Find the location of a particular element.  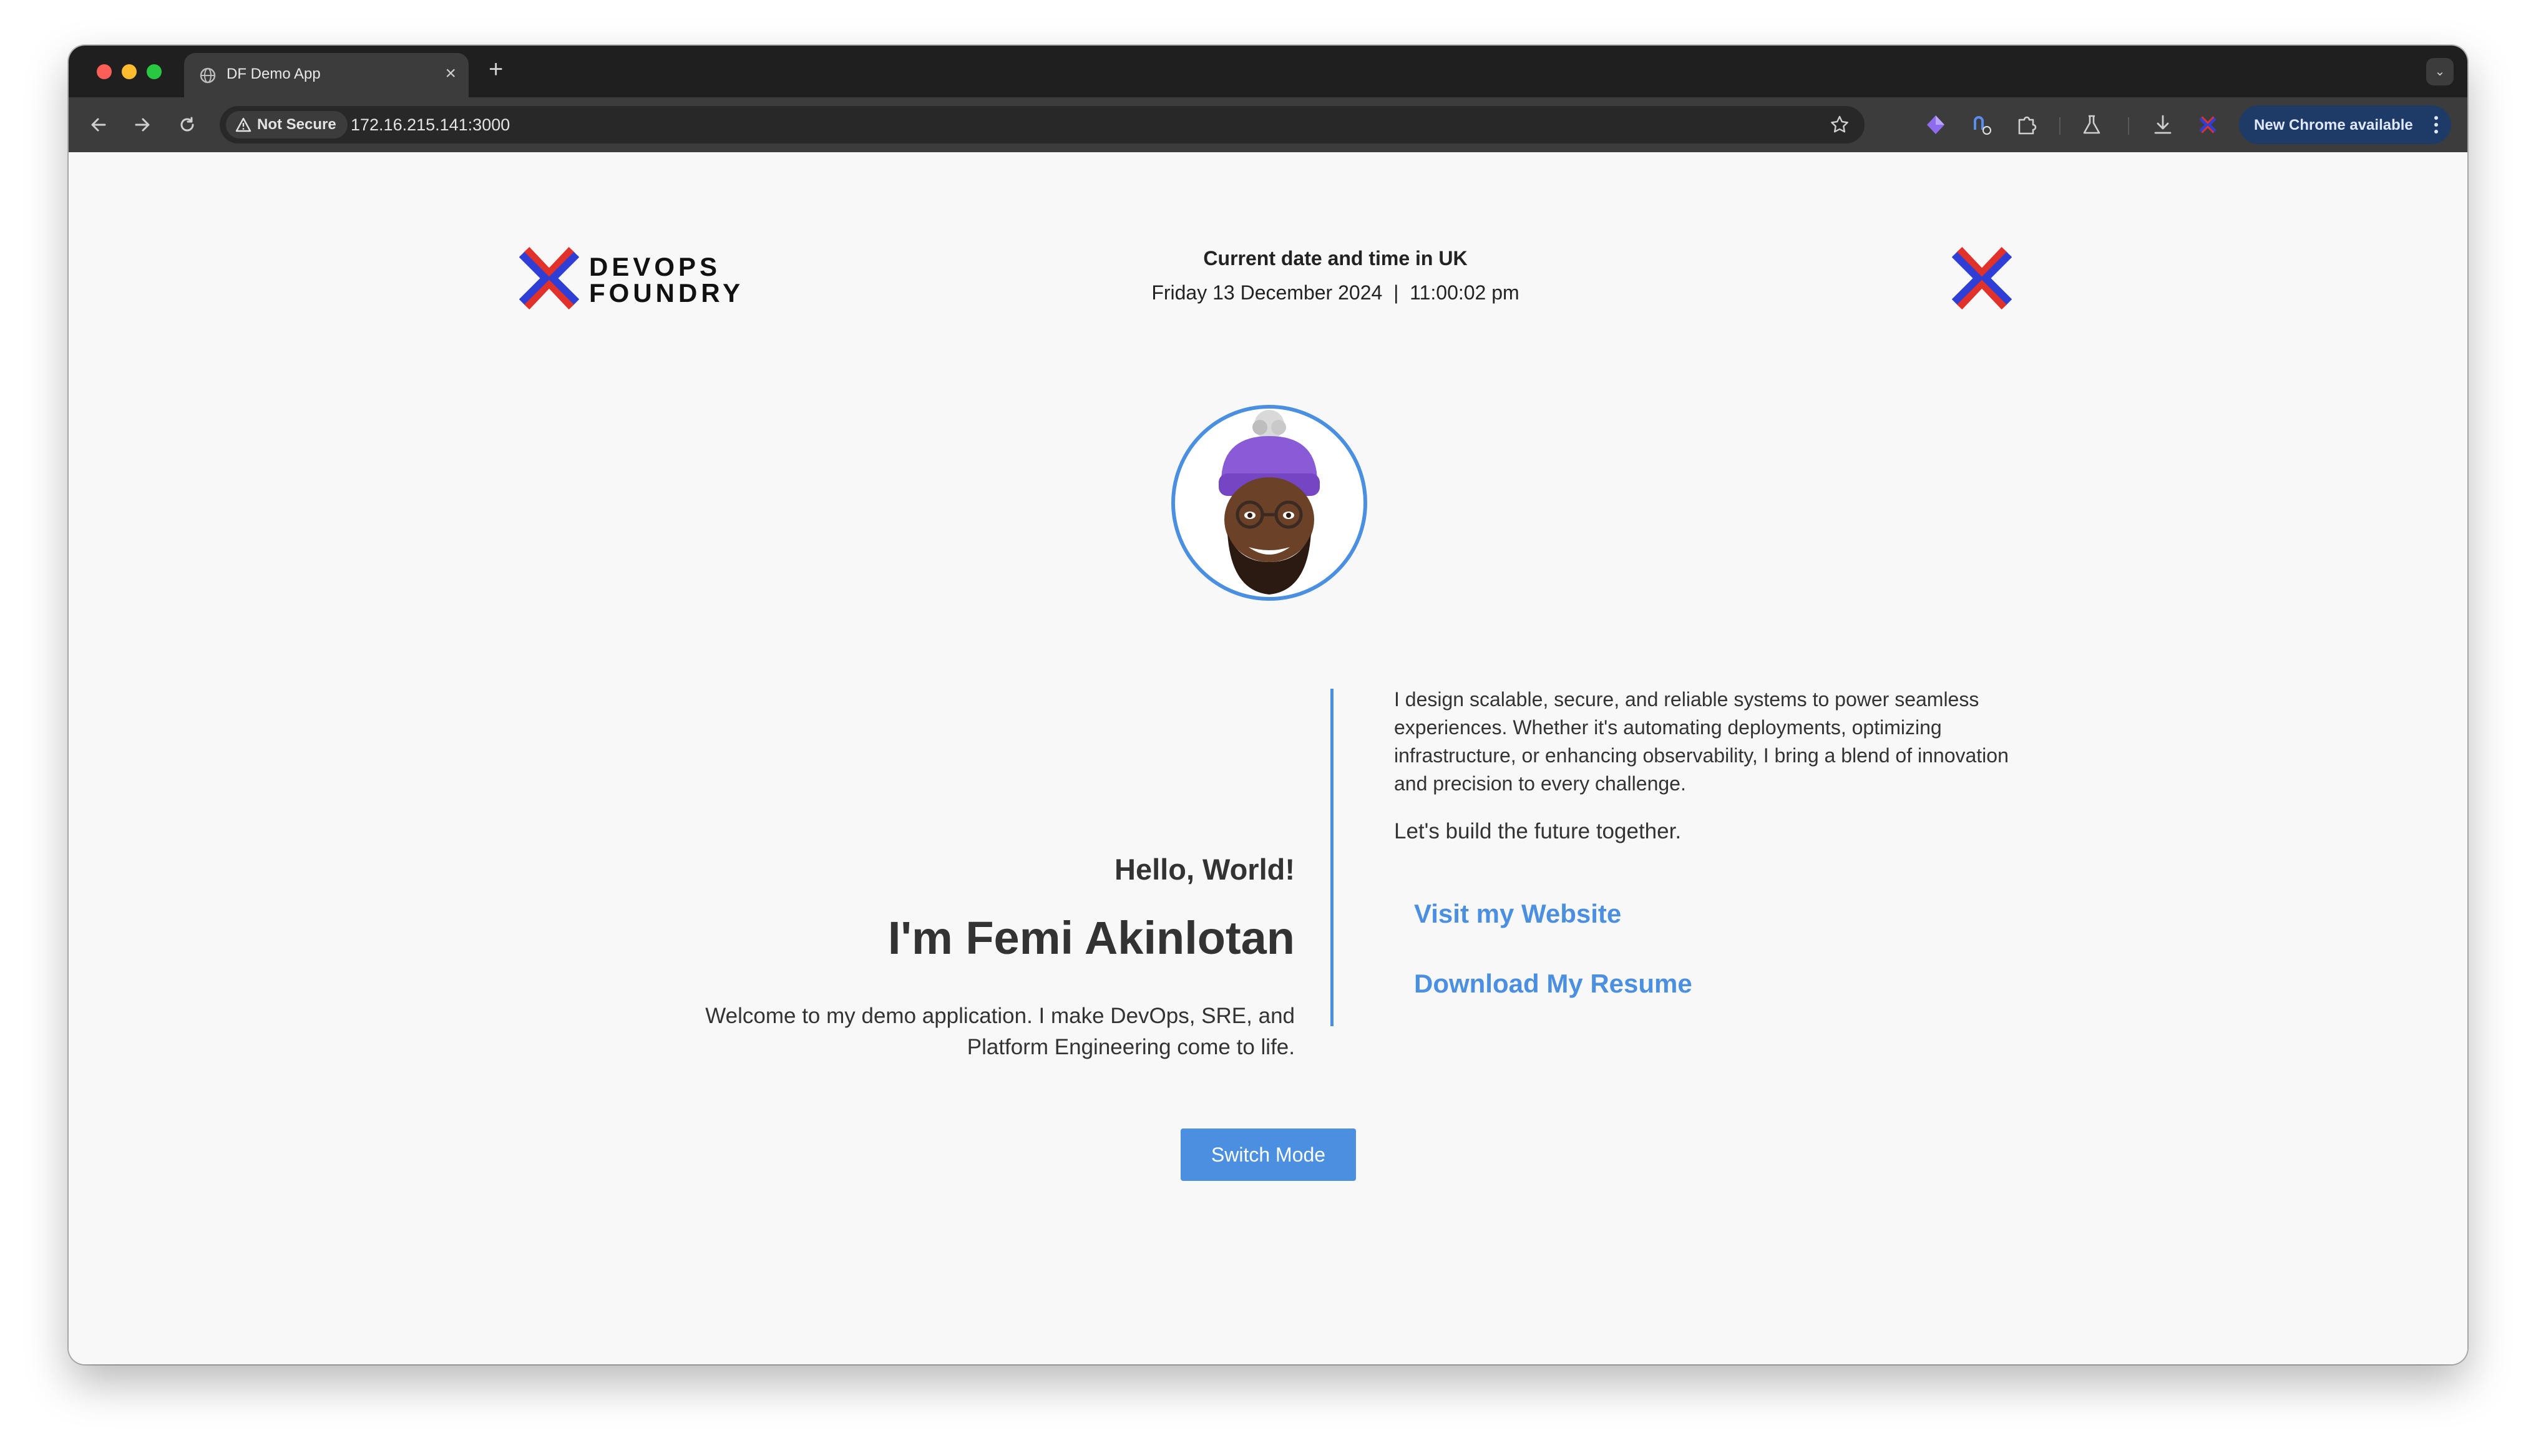

logo-mark: DEVOPS FOUNDRY is located at coordinates (631, 278).